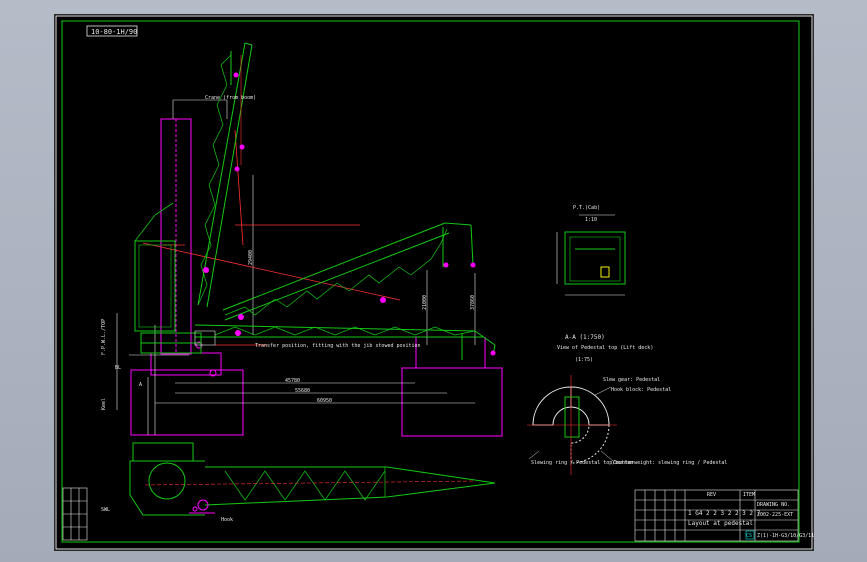  I want to click on callout-slew-gear: Slew gear: Pedestal, so click(632, 380).